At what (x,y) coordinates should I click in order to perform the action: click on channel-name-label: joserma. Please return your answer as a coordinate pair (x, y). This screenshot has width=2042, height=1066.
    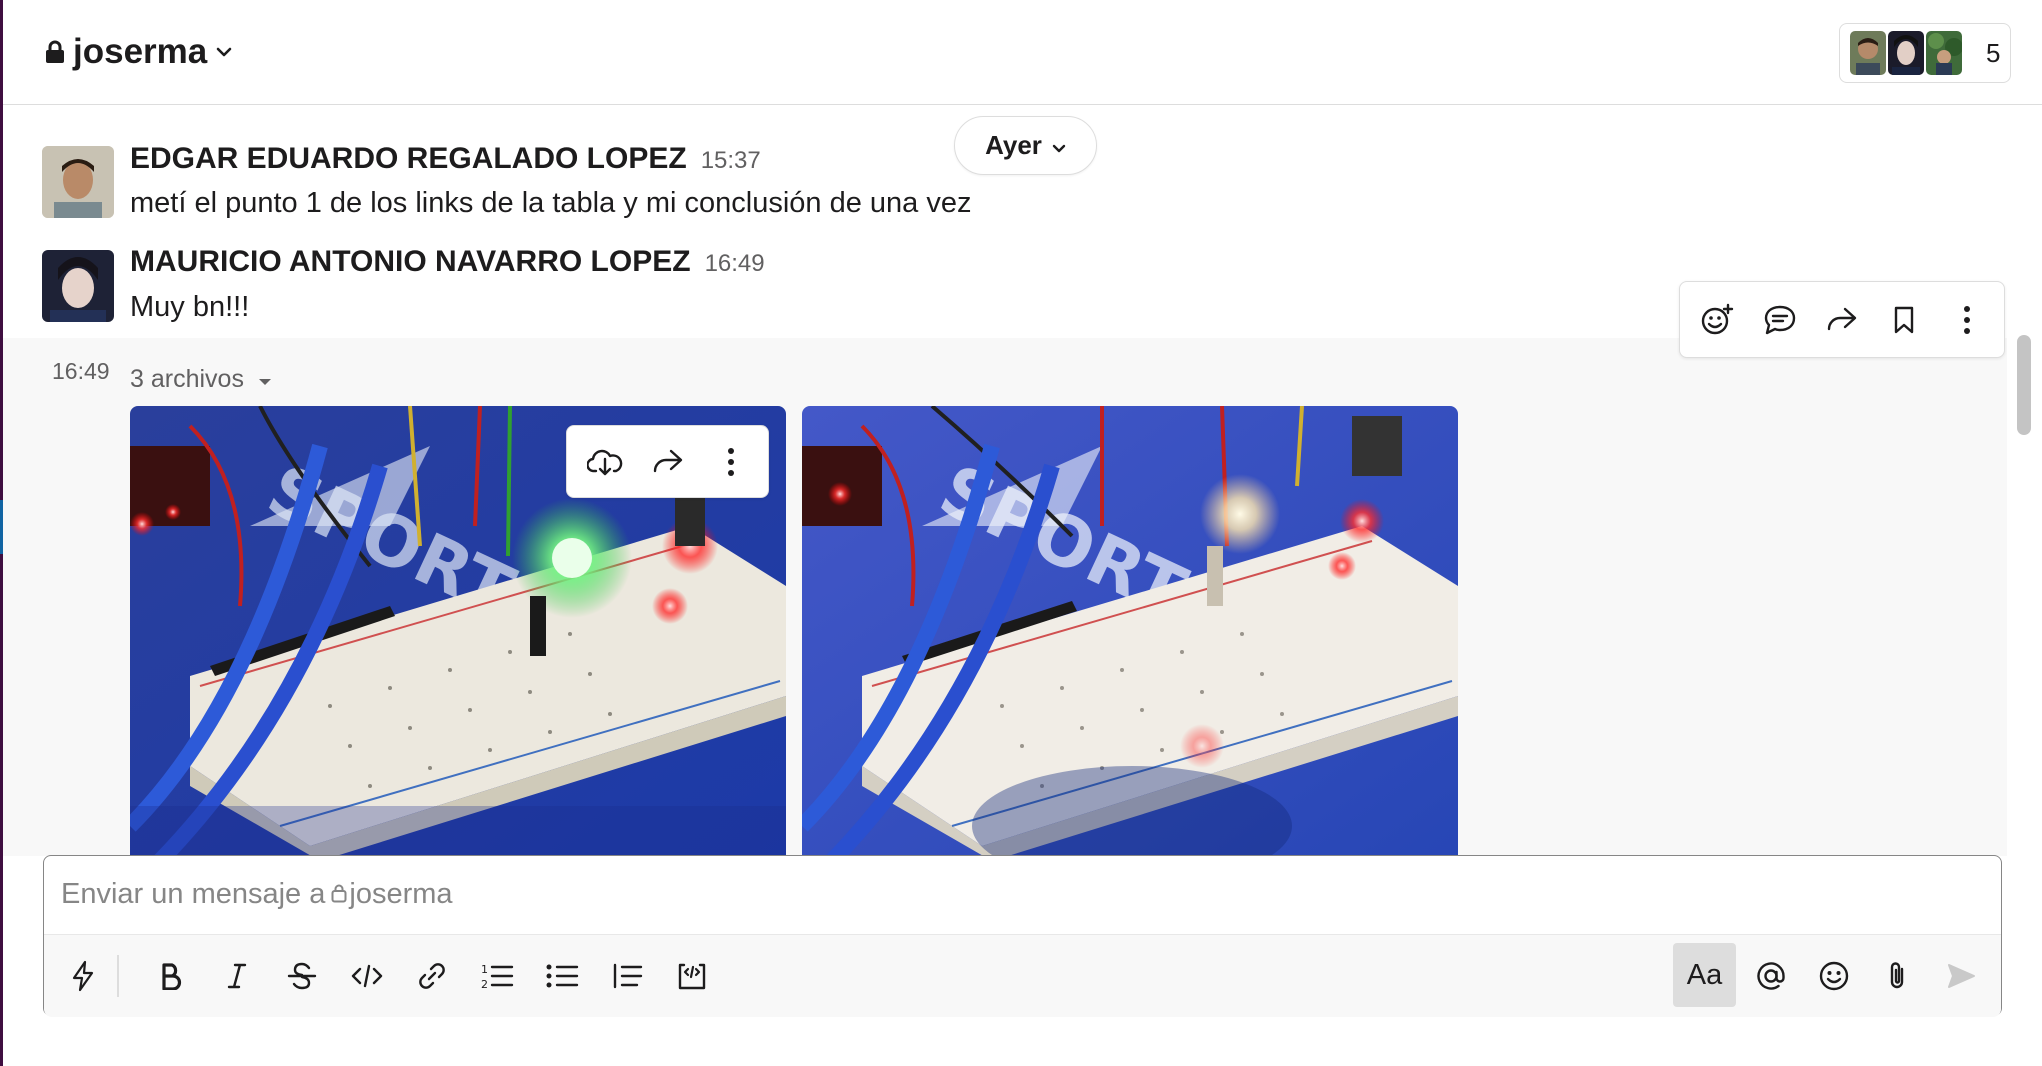
    Looking at the image, I should click on (140, 51).